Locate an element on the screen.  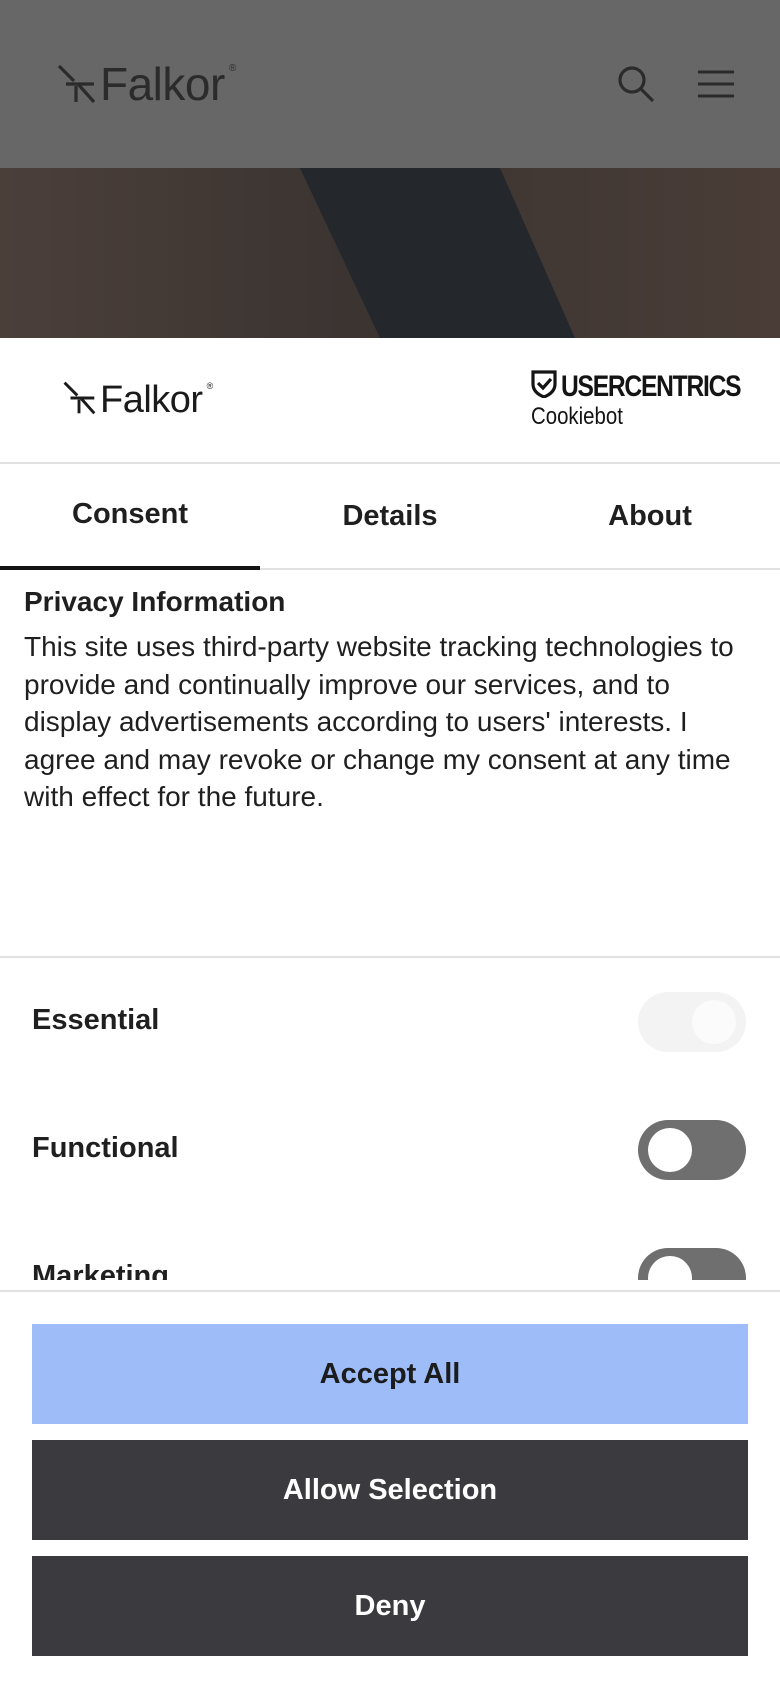
marketing-toggle is located at coordinates (692, 1264).